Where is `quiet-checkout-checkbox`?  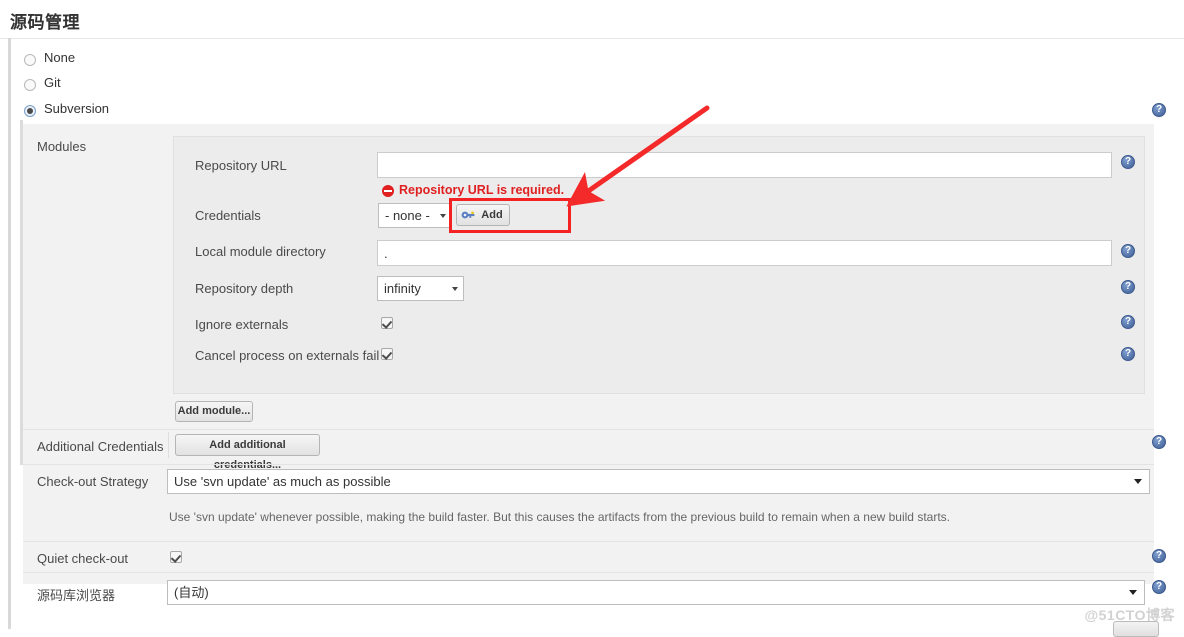 quiet-checkout-checkbox is located at coordinates (176, 557).